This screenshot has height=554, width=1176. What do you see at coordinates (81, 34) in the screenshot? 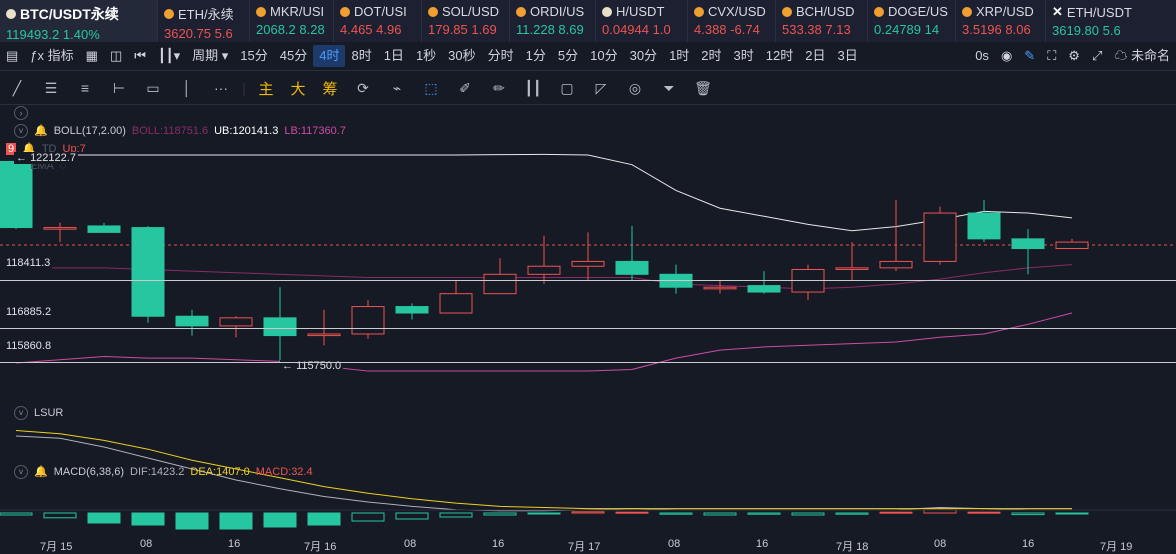
I see `ticker-change: 1.40%` at bounding box center [81, 34].